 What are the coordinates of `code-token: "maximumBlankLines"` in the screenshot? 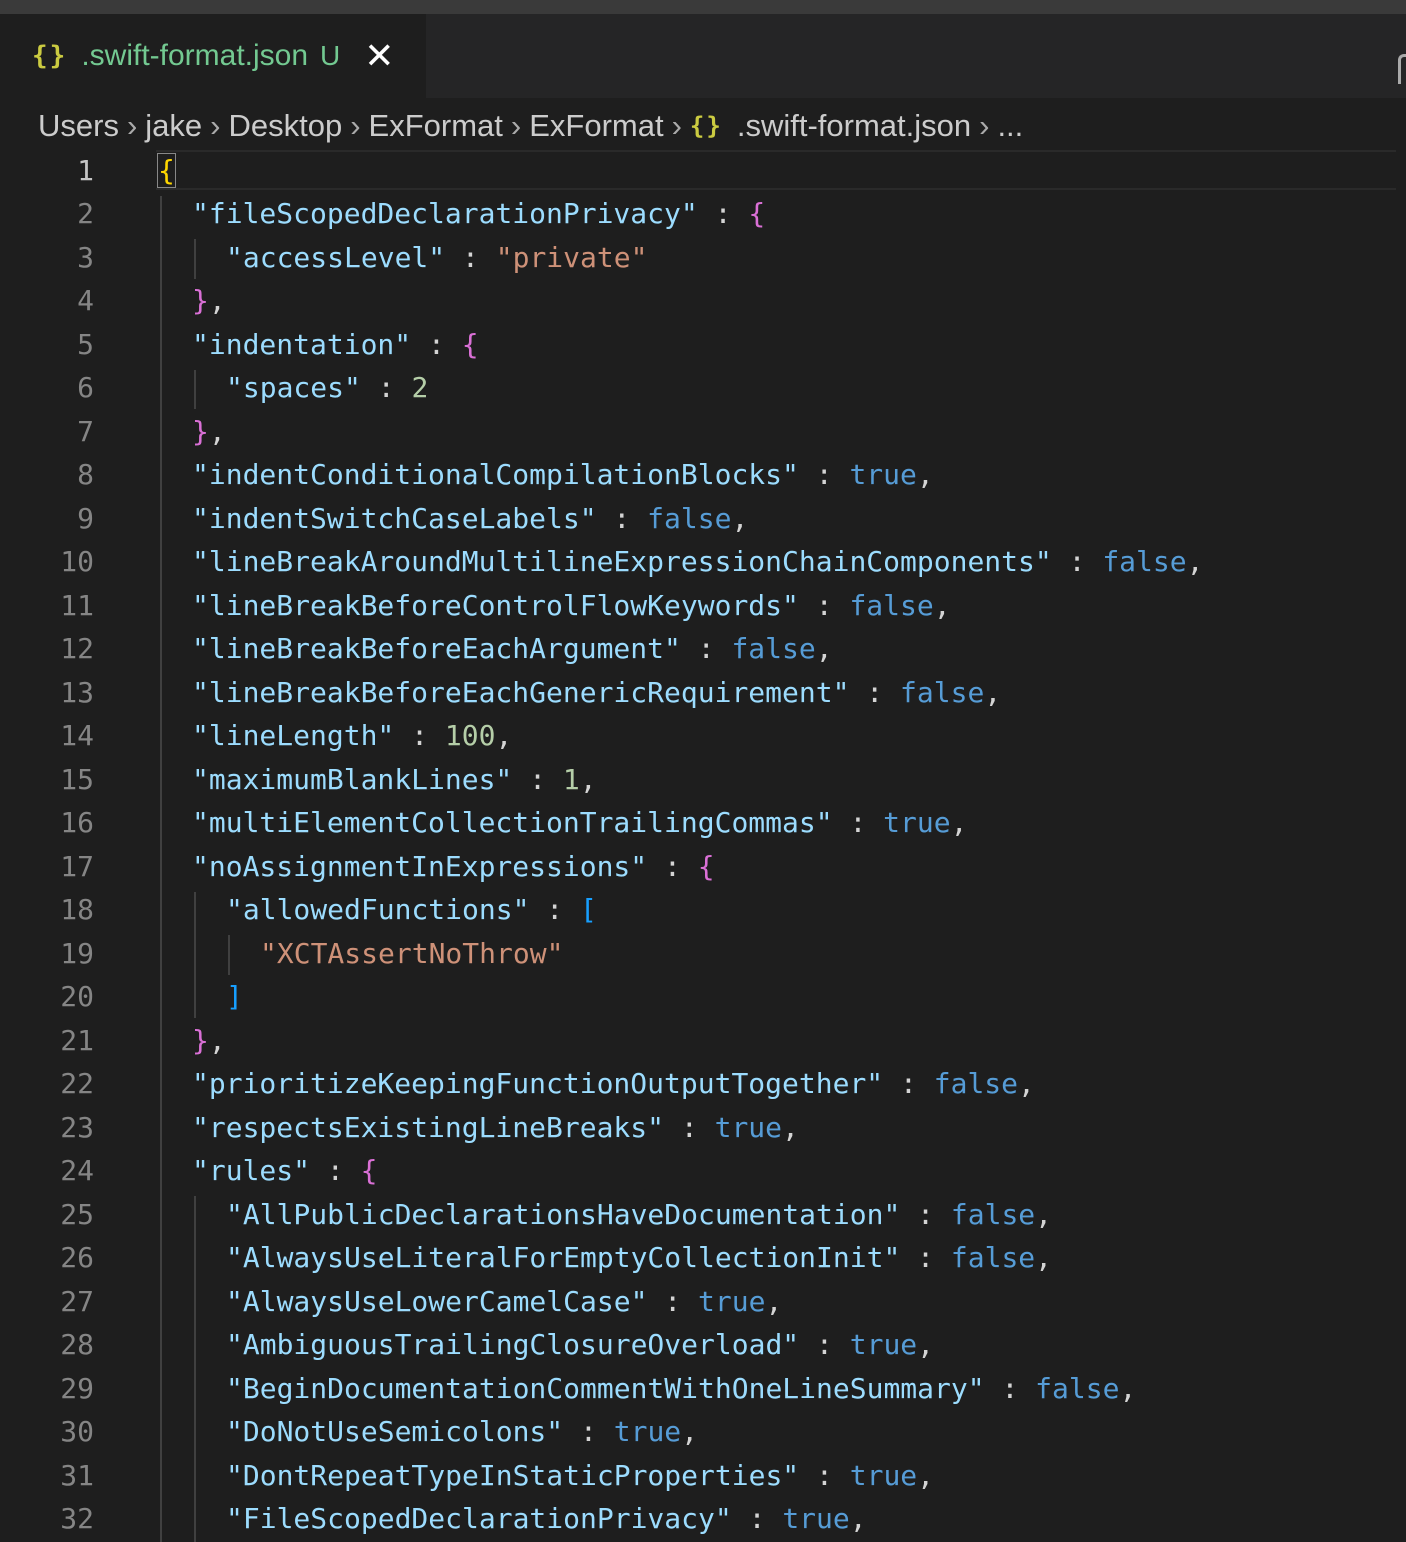 It's located at (352, 779).